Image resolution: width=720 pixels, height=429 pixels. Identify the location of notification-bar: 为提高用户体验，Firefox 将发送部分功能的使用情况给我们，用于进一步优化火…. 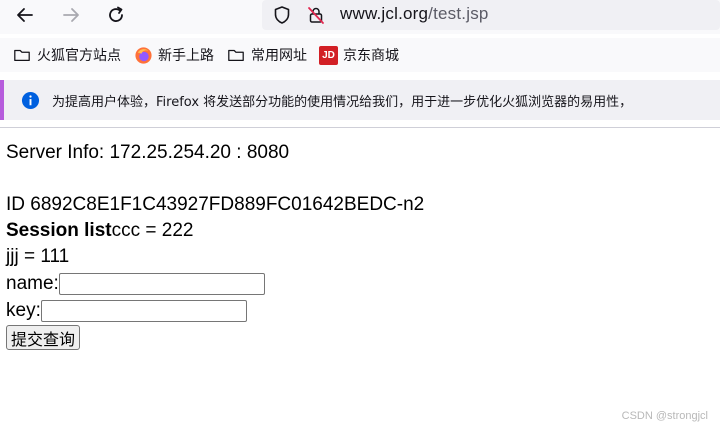
(360, 100).